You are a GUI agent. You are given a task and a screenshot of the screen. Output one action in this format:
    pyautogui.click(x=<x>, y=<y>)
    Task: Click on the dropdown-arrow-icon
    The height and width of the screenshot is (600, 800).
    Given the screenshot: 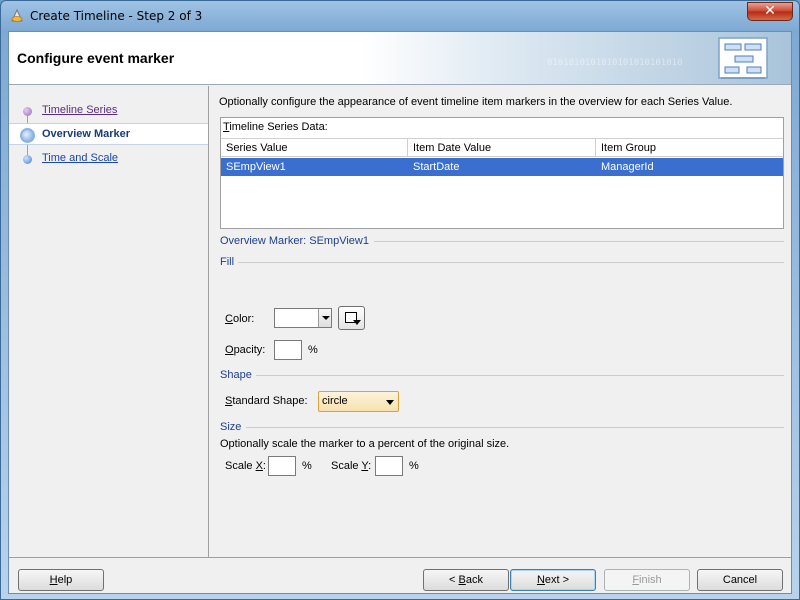 What is the action you would take?
    pyautogui.click(x=357, y=322)
    